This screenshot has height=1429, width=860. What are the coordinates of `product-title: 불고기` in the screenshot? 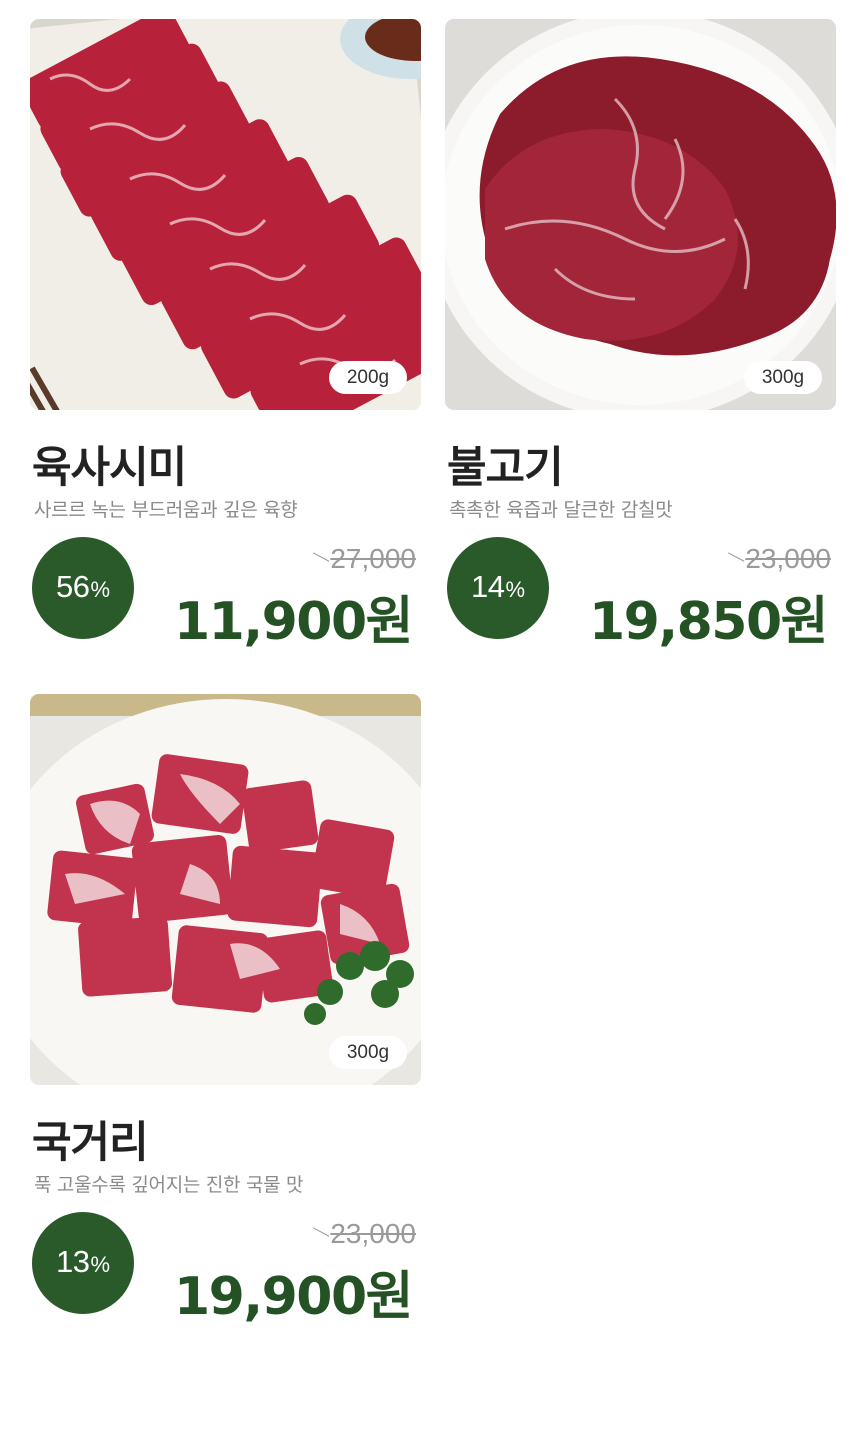 It's located at (505, 464).